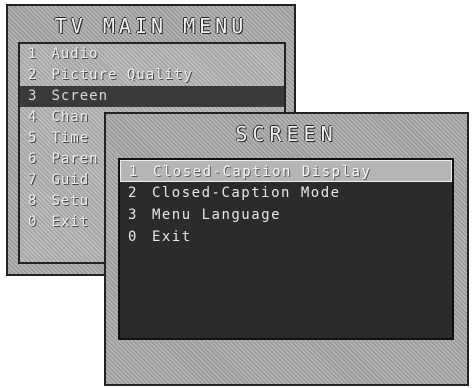 This screenshot has height=388, width=475. Describe the element at coordinates (152, 96) in the screenshot. I see `main-menu-item-screen: 3 Screen` at that location.